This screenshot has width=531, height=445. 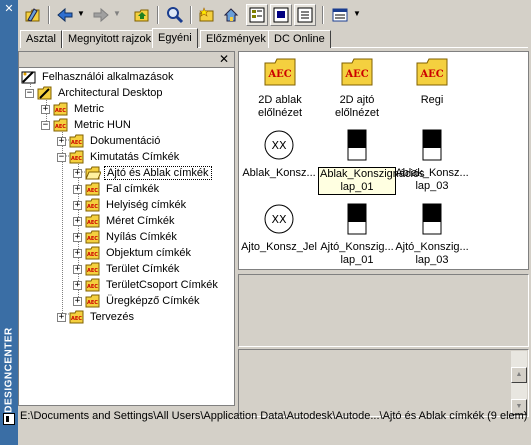 I want to click on tree-node: − AEC Metric HUN, so click(x=87, y=125).